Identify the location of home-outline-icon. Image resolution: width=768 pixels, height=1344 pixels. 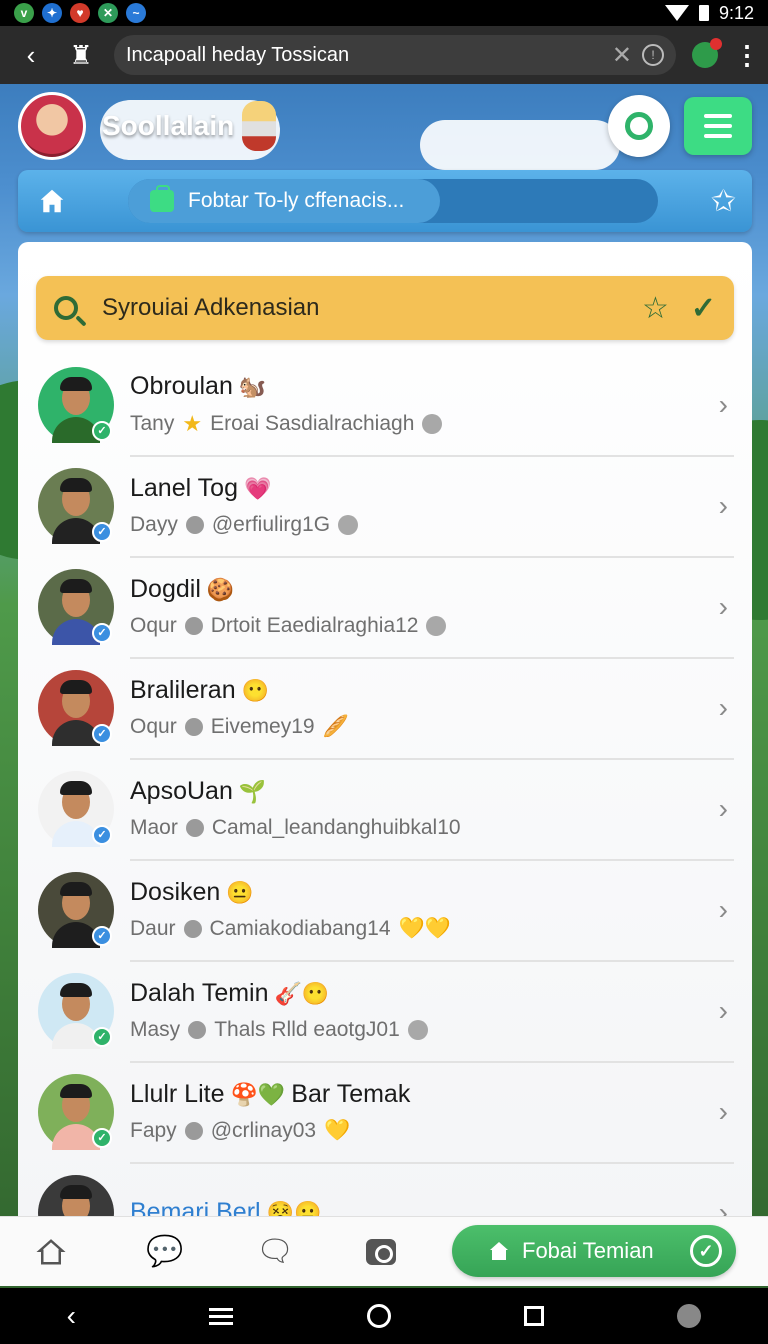
(51, 1251).